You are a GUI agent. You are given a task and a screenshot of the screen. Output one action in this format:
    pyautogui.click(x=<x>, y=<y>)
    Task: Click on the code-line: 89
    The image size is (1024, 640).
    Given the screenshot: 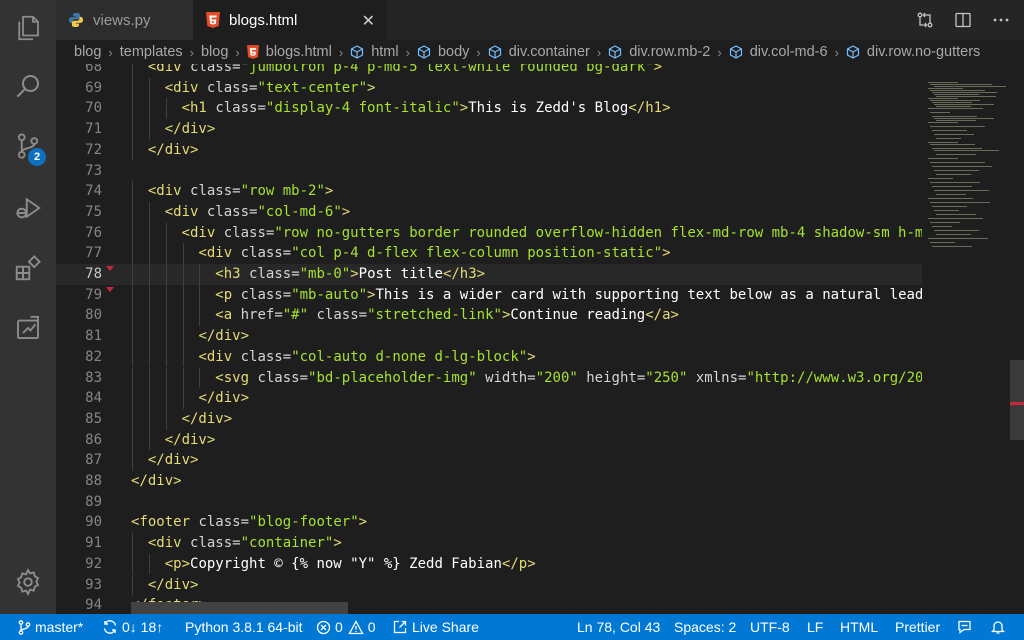 What is the action you would take?
    pyautogui.click(x=489, y=502)
    